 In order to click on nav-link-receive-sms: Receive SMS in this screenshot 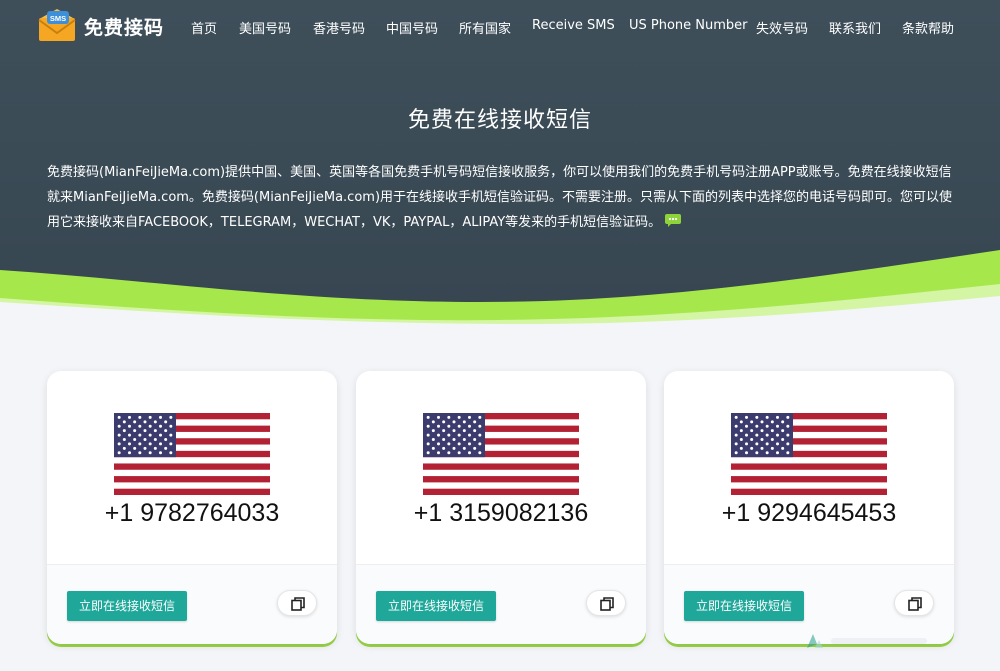, I will do `click(573, 25)`.